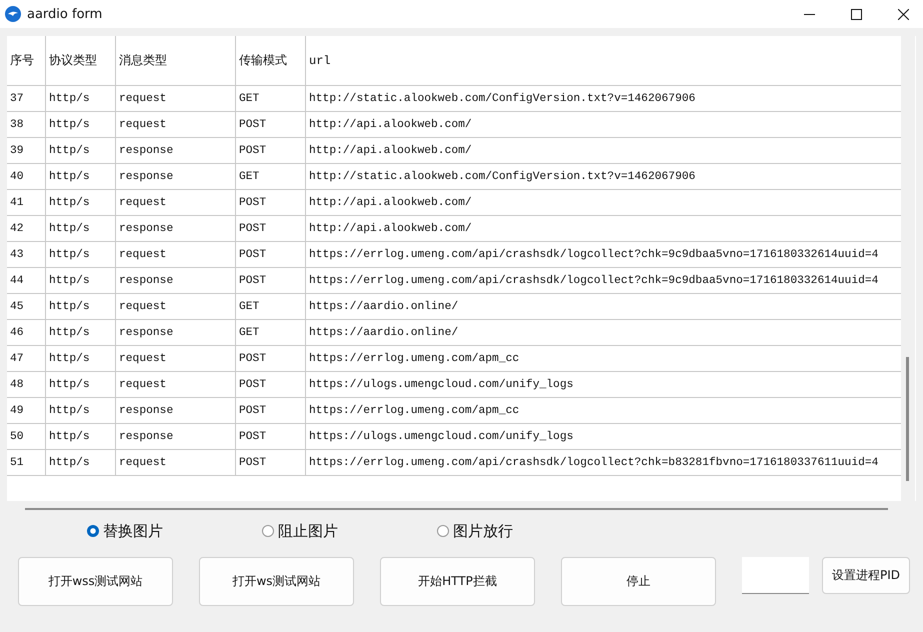 This screenshot has height=632, width=923. I want to click on radio-label: 阻止图片, so click(308, 531).